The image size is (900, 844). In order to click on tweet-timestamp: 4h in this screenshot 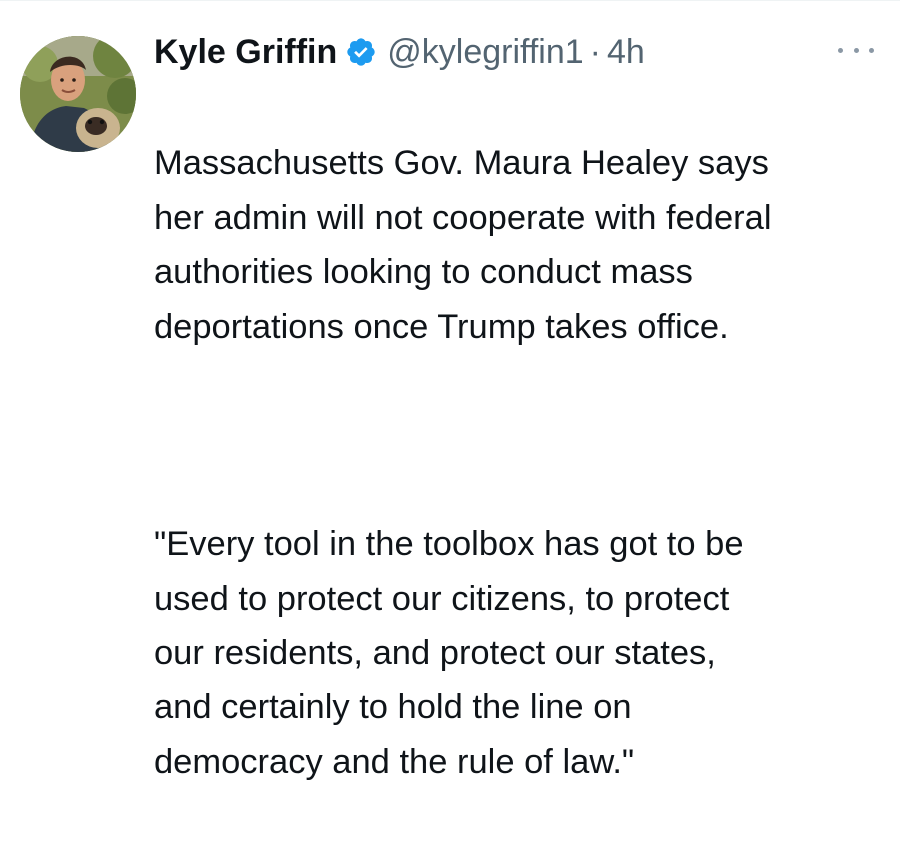, I will do `click(626, 52)`.